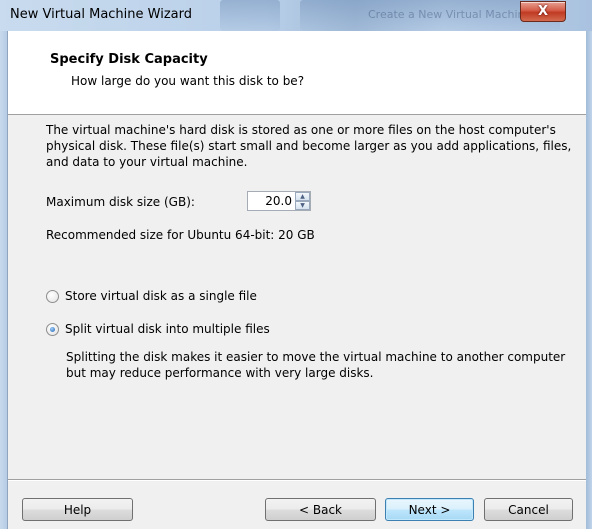 This screenshot has width=592, height=529. What do you see at coordinates (120, 202) in the screenshot?
I see `disk-size-label: Maximum disk size (GB):` at bounding box center [120, 202].